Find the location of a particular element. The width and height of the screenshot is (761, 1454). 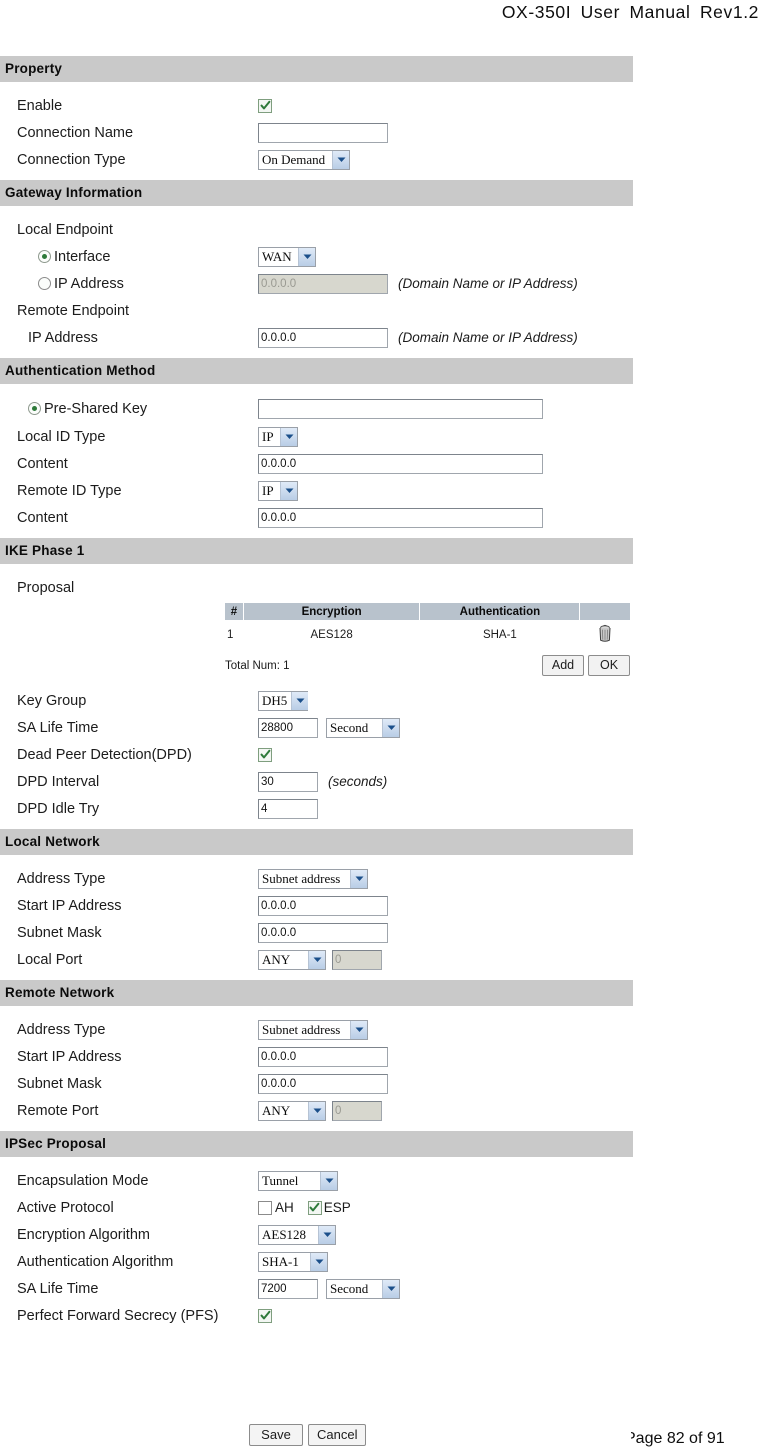

dpd-idle-try-input is located at coordinates (288, 808).